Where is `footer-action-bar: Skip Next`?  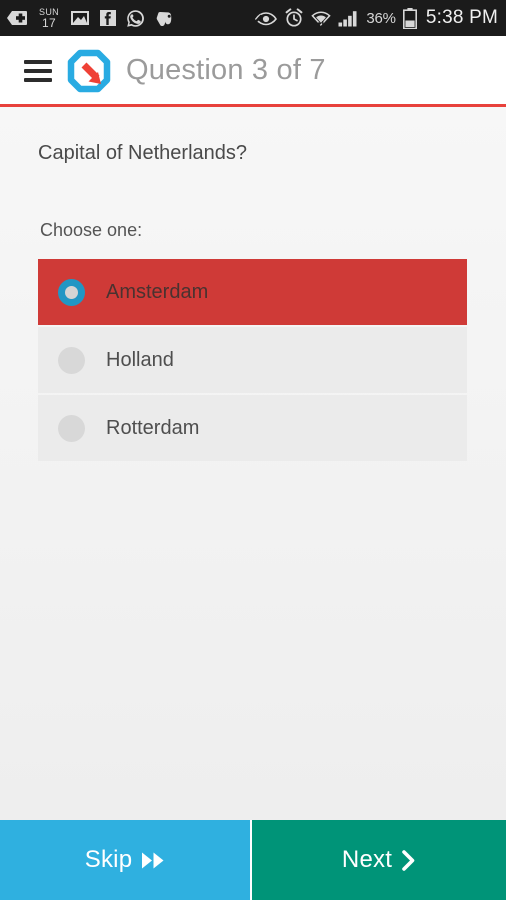
footer-action-bar: Skip Next is located at coordinates (253, 860).